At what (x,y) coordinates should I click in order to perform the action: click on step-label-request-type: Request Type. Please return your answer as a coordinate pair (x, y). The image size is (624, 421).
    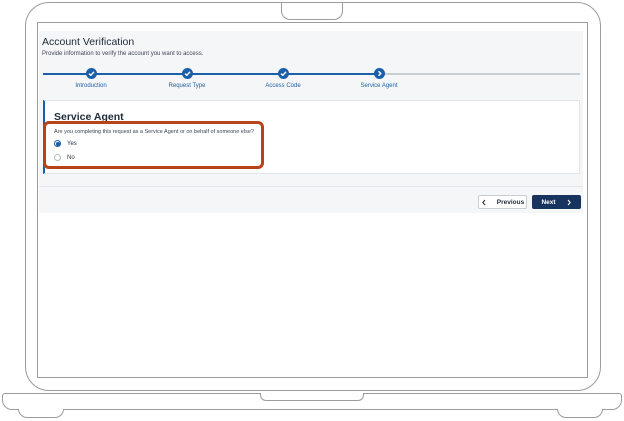
    Looking at the image, I should click on (187, 86).